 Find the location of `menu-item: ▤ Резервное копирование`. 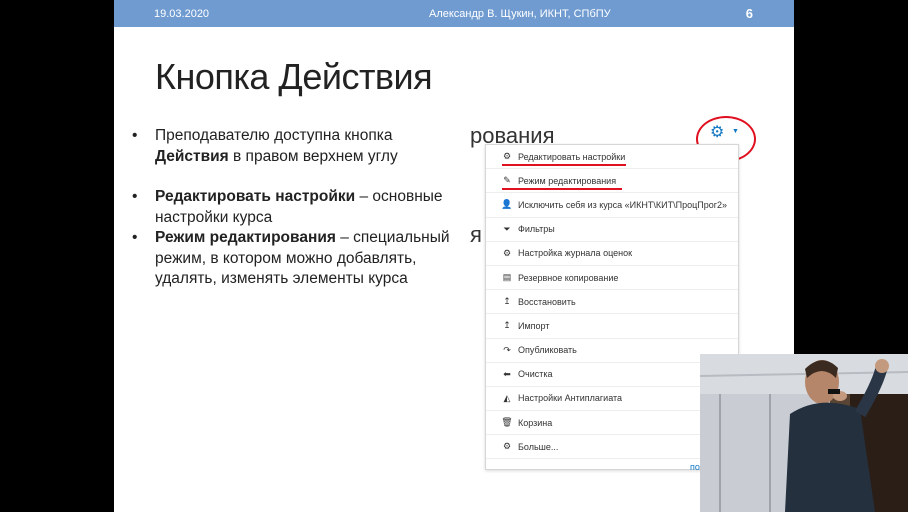

menu-item: ▤ Резервное копирование is located at coordinates (612, 278).